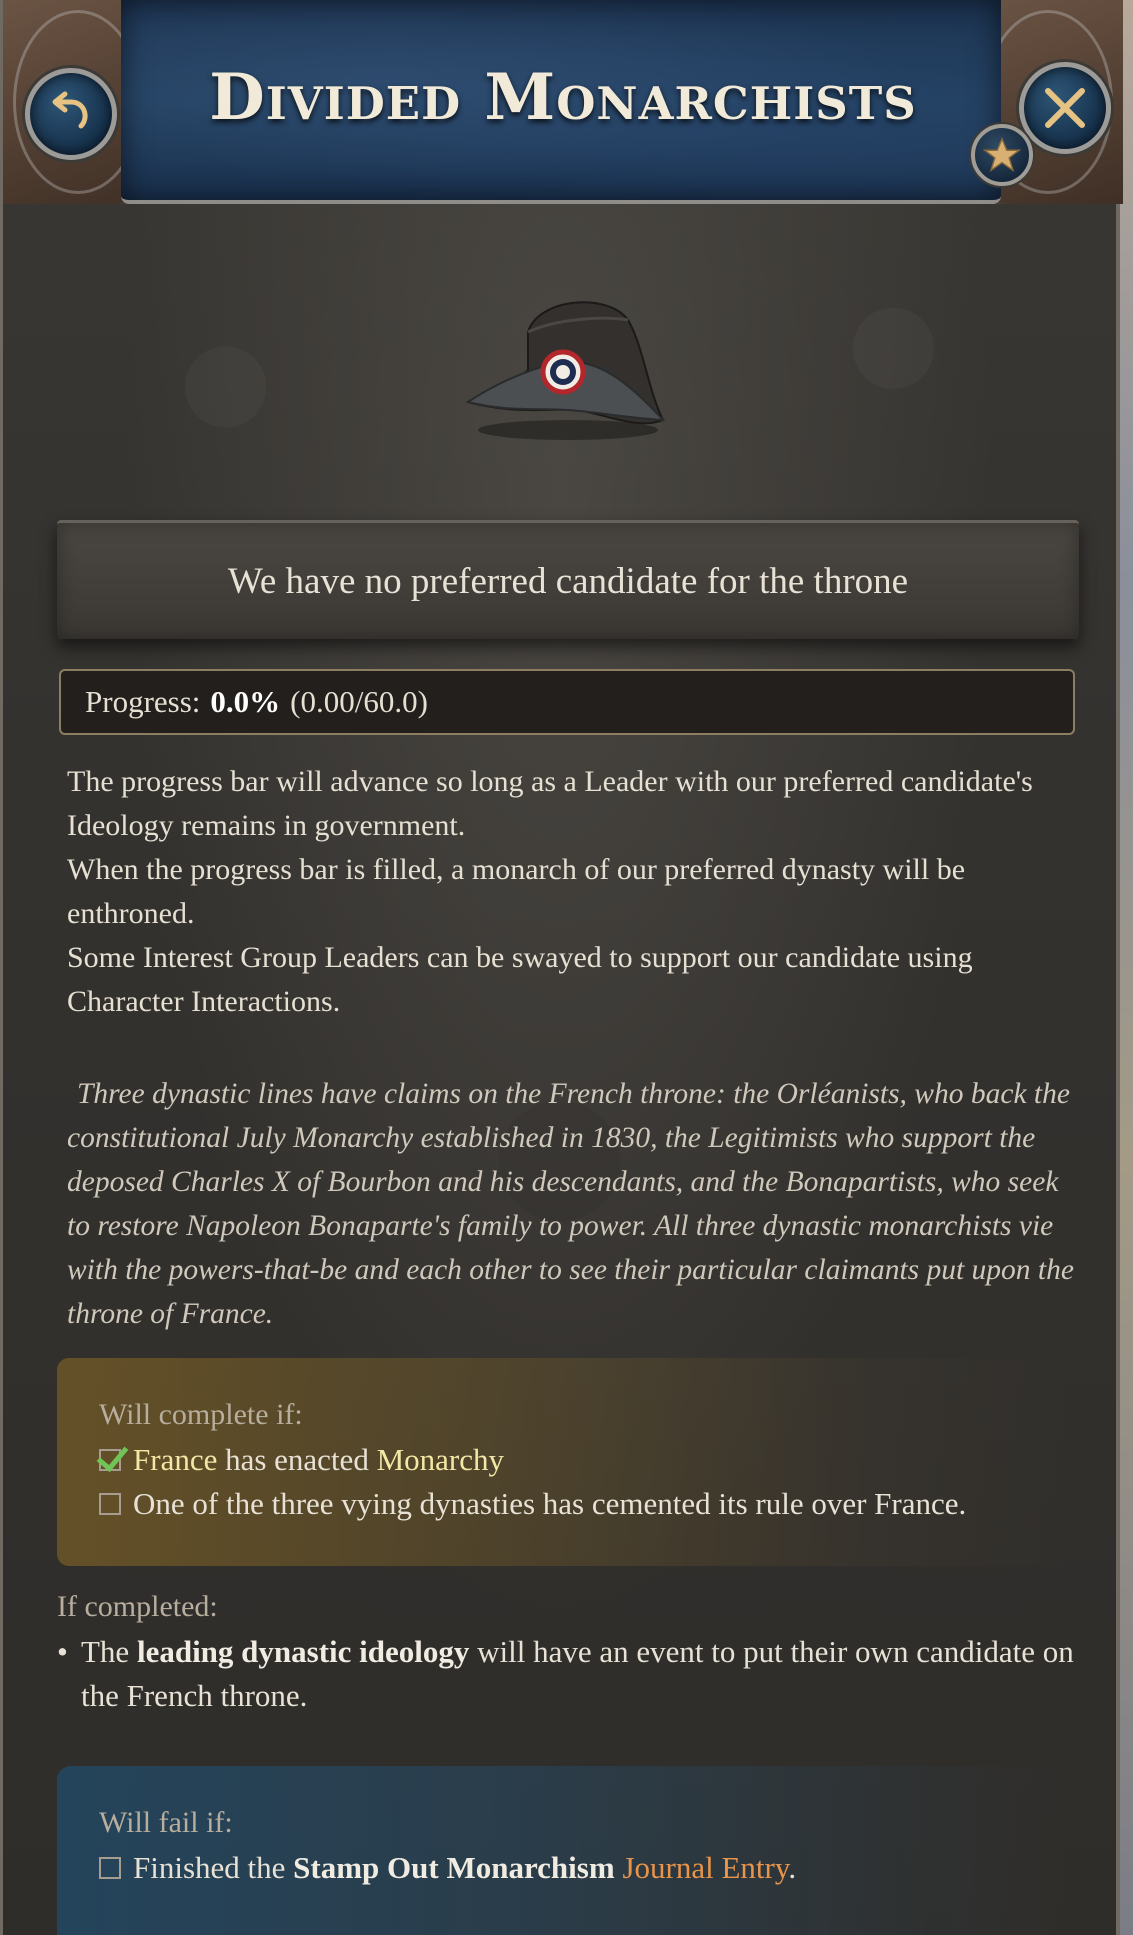 The width and height of the screenshot is (1133, 1935). What do you see at coordinates (209, 1867) in the screenshot?
I see `condition-text: Finished the` at bounding box center [209, 1867].